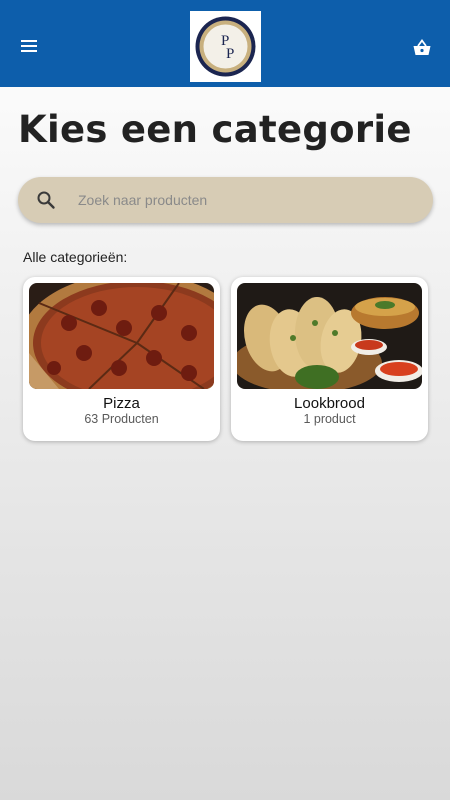 The width and height of the screenshot is (450, 800). Describe the element at coordinates (215, 129) in the screenshot. I see `page-title: Kies een categorie` at that location.